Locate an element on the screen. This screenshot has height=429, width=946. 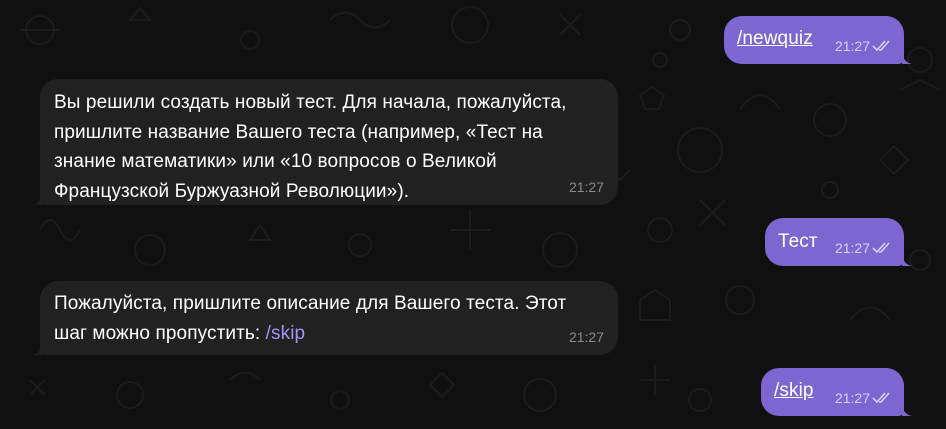
message-text: Тест is located at coordinates (798, 241).